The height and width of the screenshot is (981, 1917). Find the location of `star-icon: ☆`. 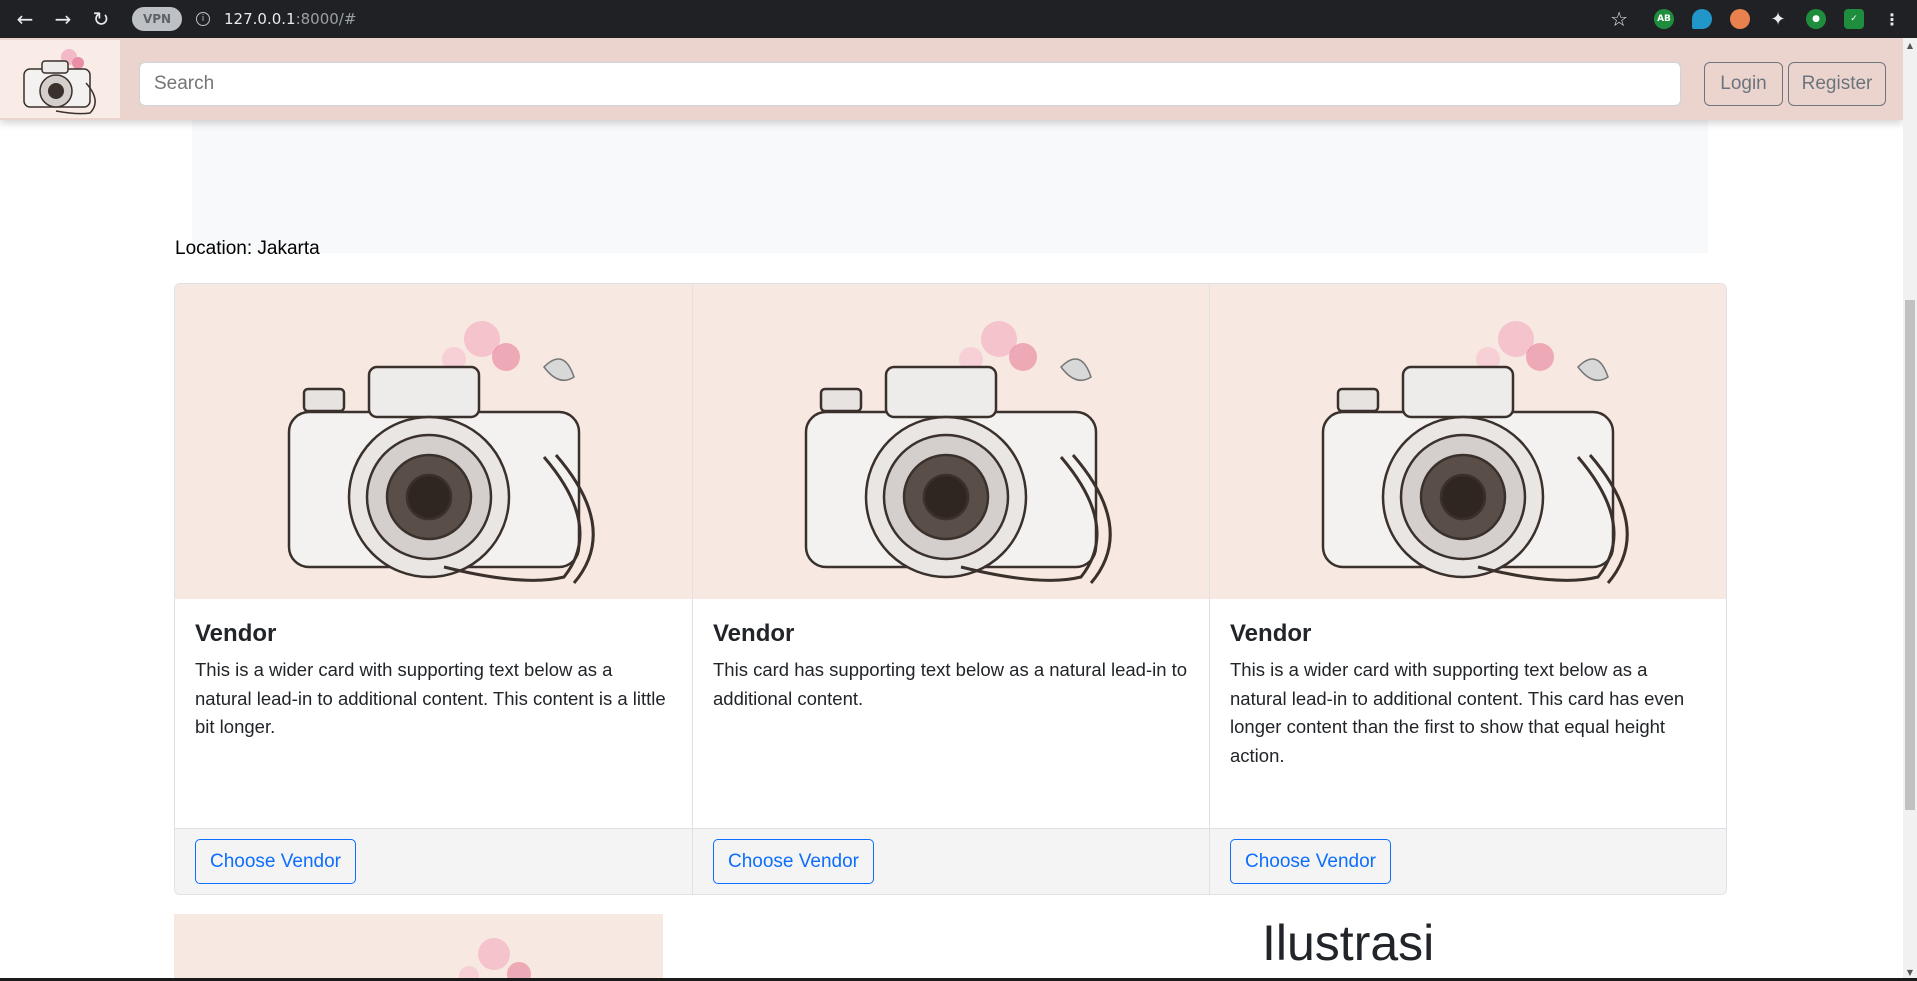

star-icon: ☆ is located at coordinates (1619, 19).